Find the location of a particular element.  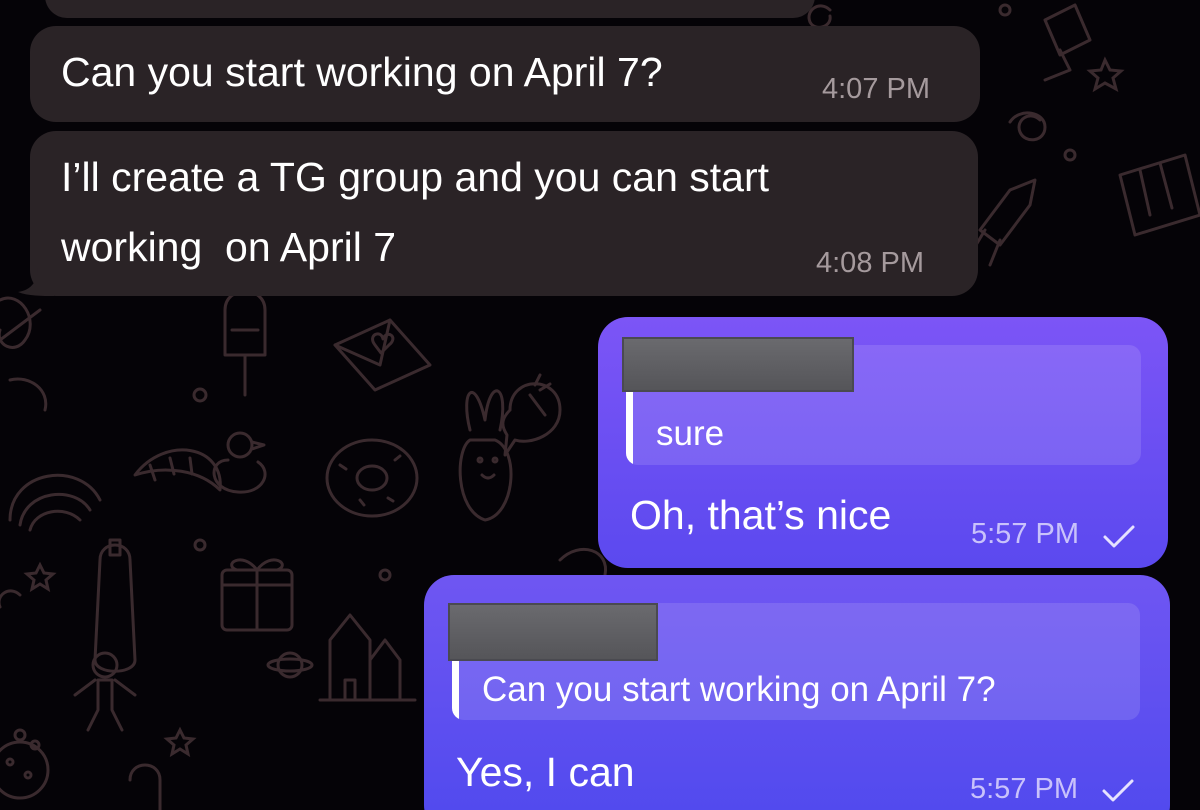

horn-doodle is located at coordinates (24, 360).